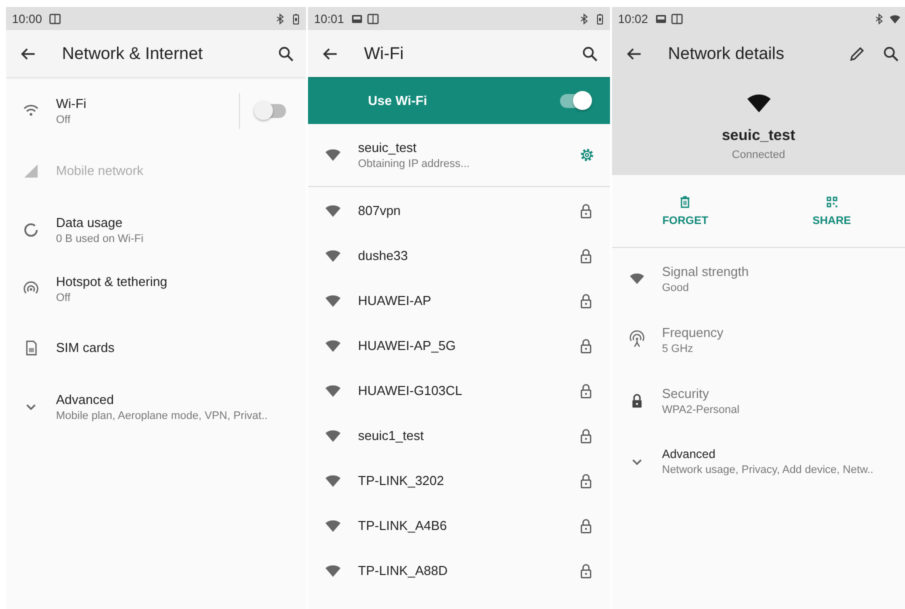  Describe the element at coordinates (637, 340) in the screenshot. I see `antenna-icon` at that location.